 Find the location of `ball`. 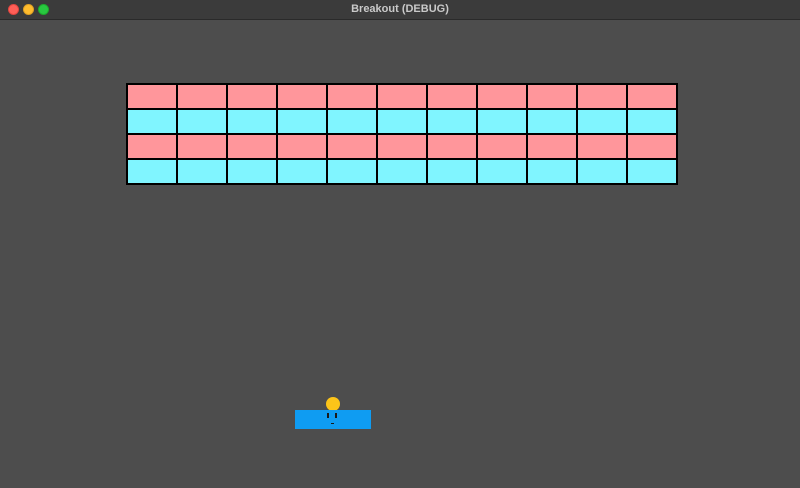

ball is located at coordinates (333, 404).